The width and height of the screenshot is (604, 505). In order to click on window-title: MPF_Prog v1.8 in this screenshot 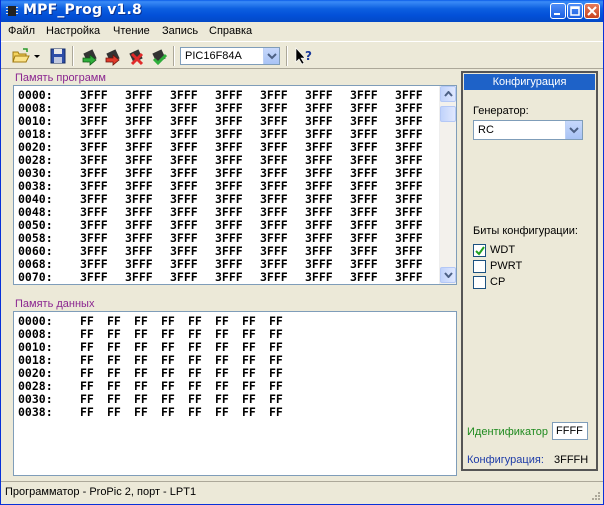, I will do `click(82, 10)`.